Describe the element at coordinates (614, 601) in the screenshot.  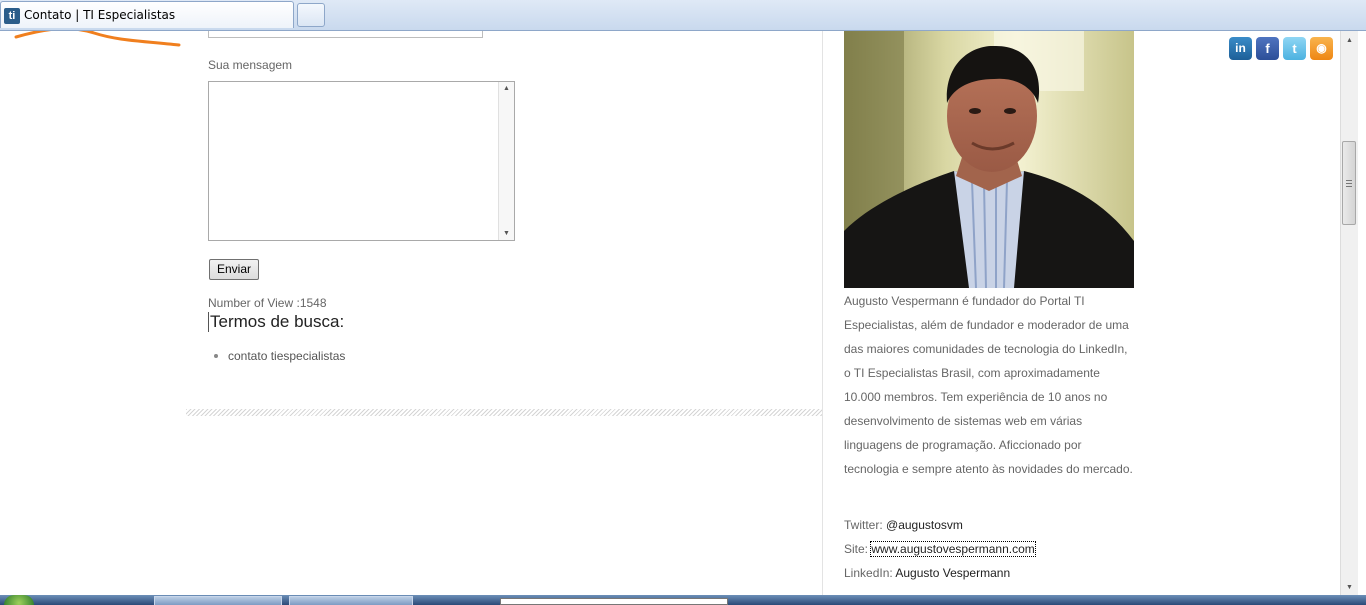
I see `taskbar-search-field` at that location.